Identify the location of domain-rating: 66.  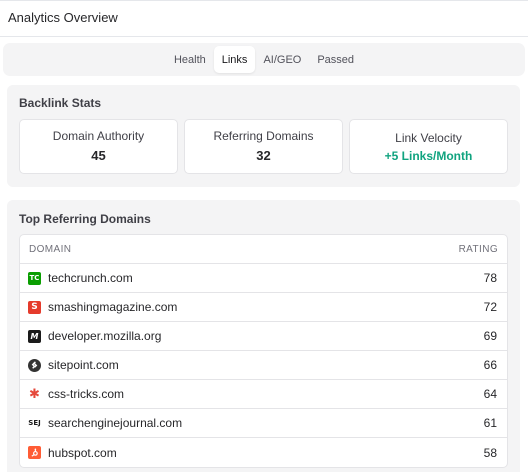
(490, 365).